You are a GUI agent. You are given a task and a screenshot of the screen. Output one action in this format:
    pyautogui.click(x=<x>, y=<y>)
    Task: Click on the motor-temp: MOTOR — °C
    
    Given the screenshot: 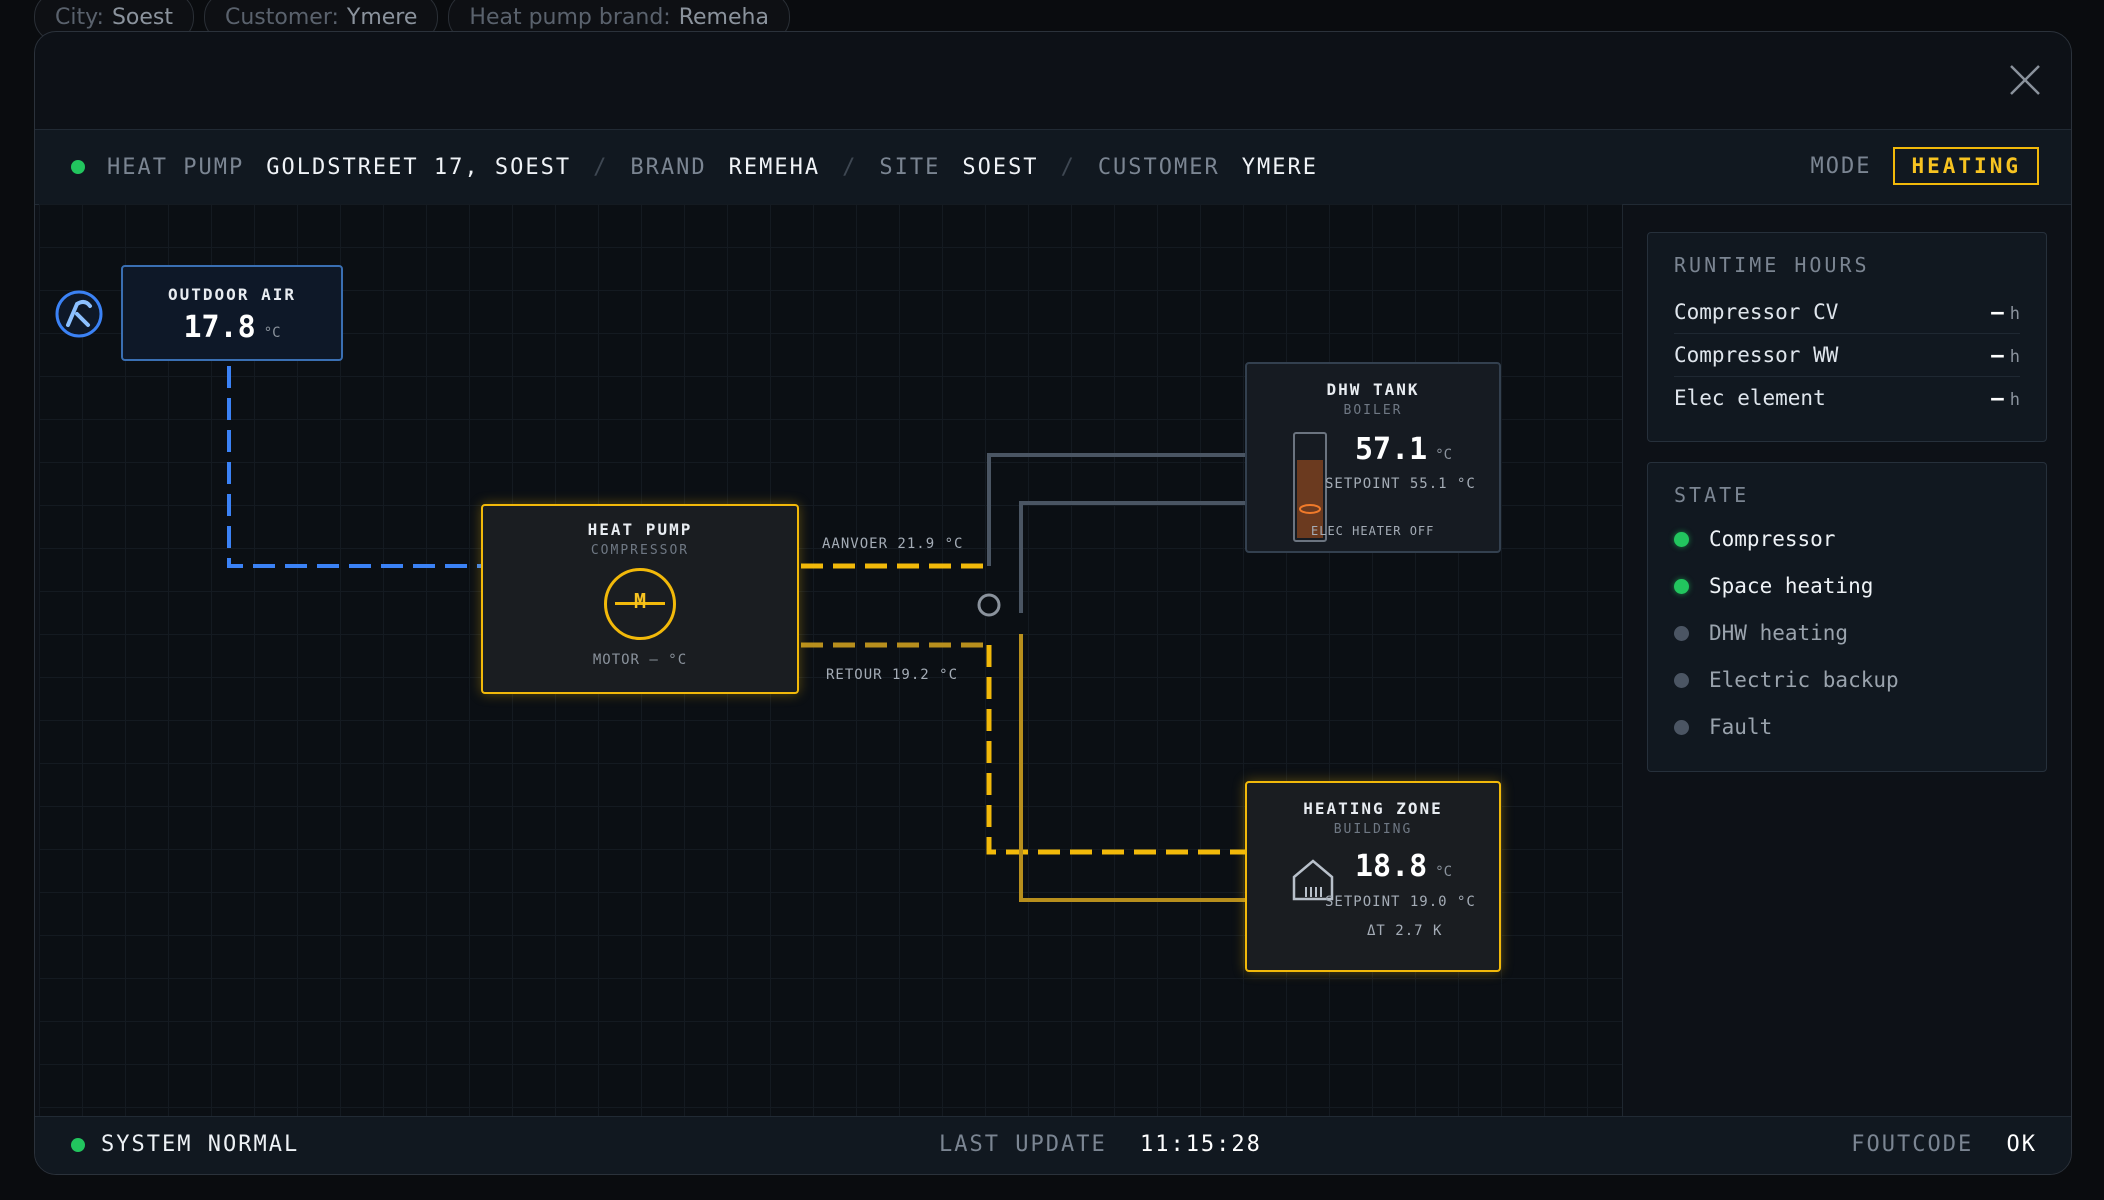 What is the action you would take?
    pyautogui.click(x=640, y=660)
    